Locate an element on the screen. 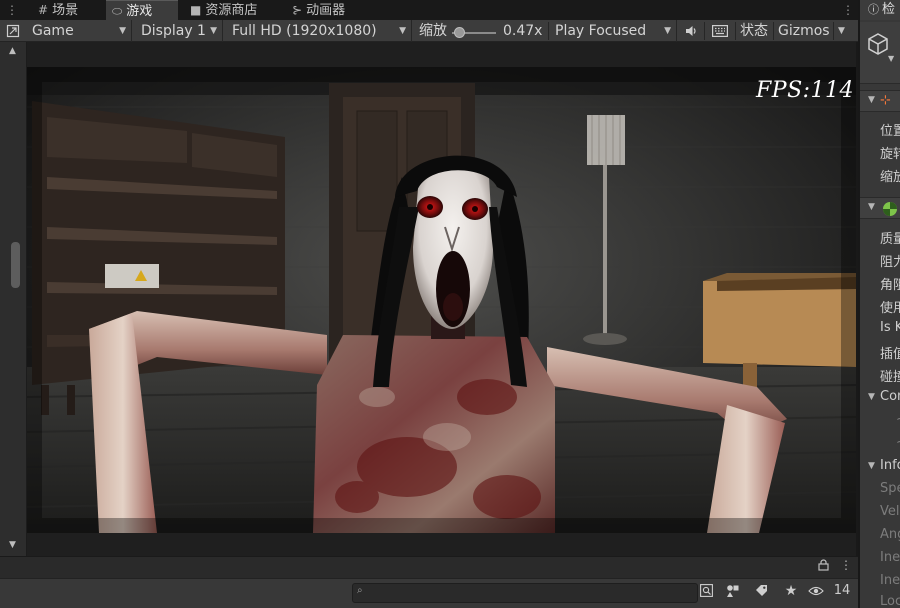 Image resolution: width=900 pixels, height=608 pixels. inspector-object-header: ▼ is located at coordinates (880, 53).